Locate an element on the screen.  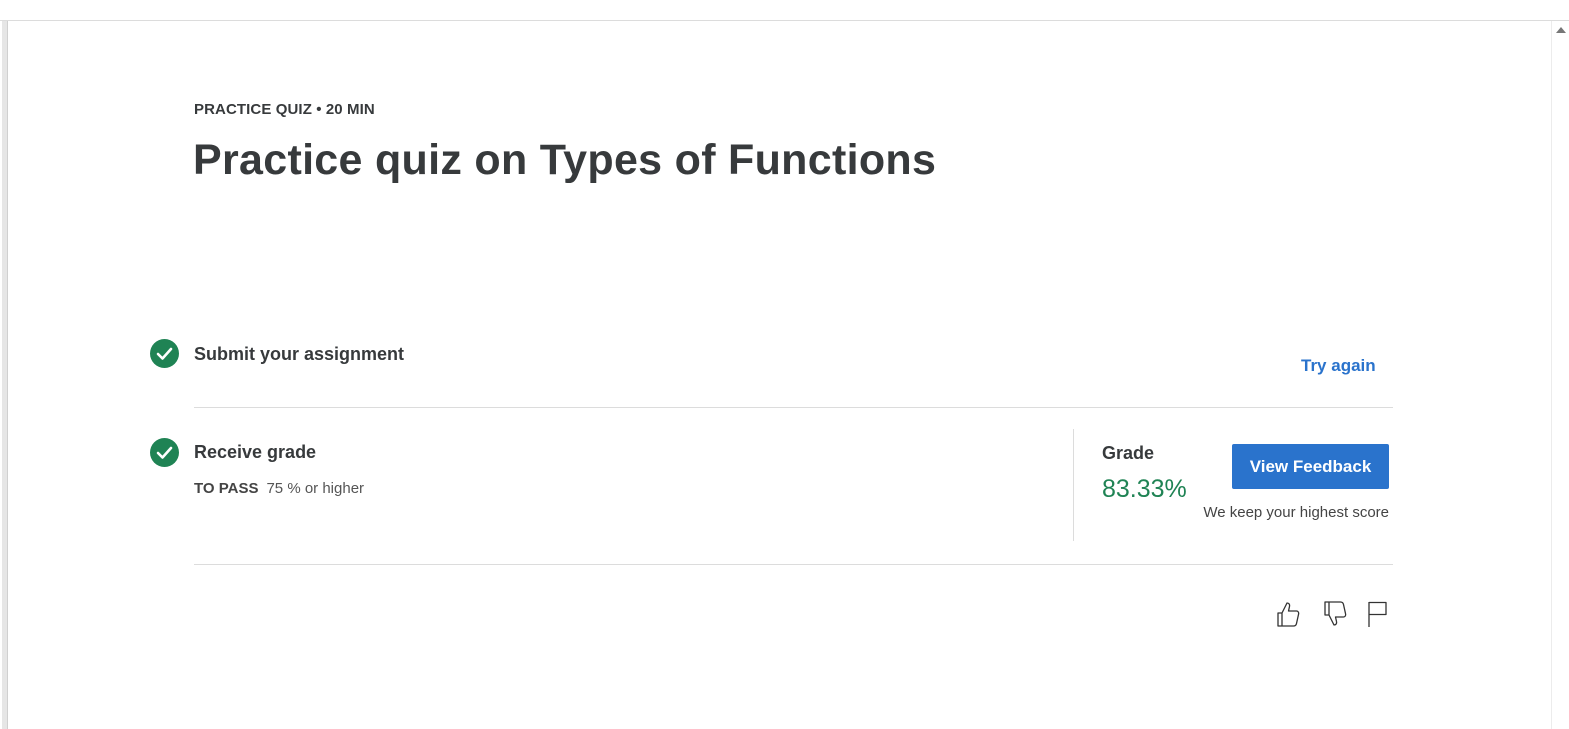
page-title: Practice quiz on Types of Functions is located at coordinates (565, 160).